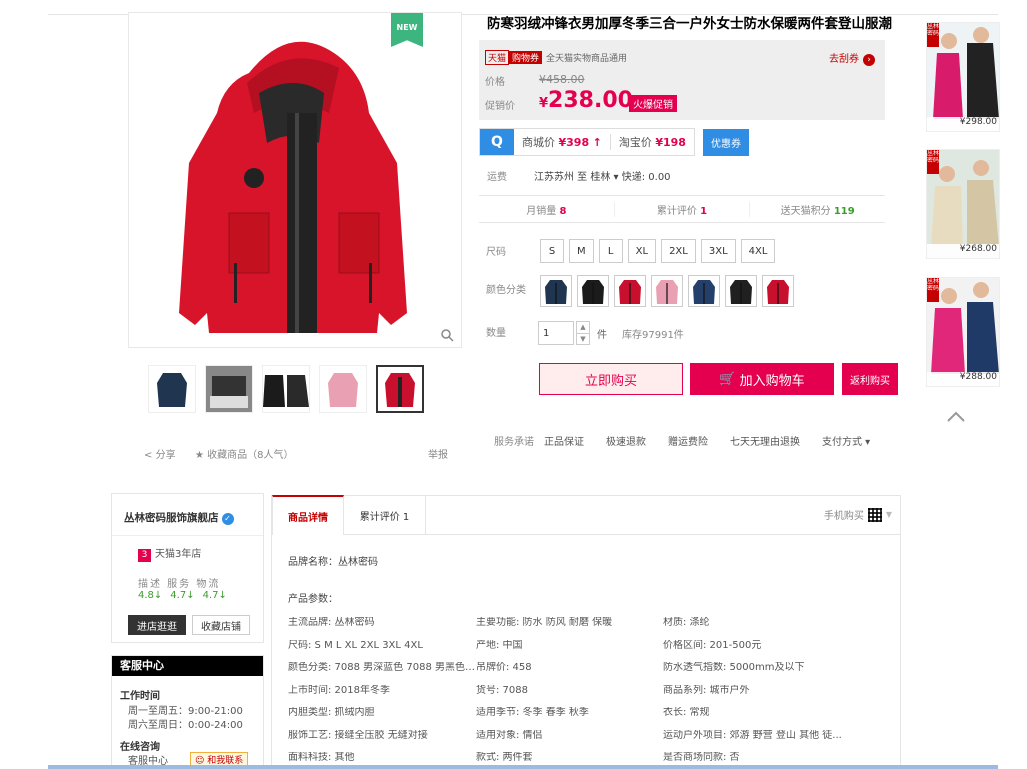 This screenshot has height=769, width=1027. I want to click on shop-name: 丛林密码服饰旗舰店 ✓, so click(179, 517).